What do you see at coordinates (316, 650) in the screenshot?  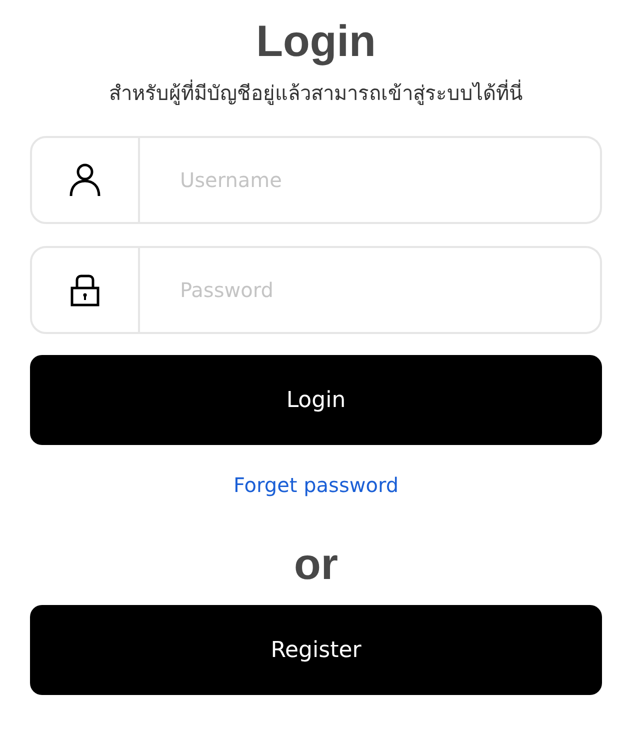 I see `register-button: Register` at bounding box center [316, 650].